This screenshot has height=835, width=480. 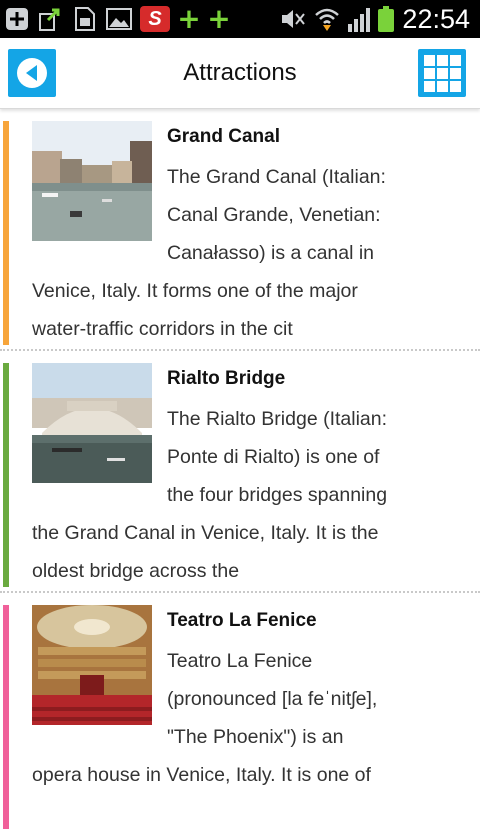 I want to click on app-header: Attractions, so click(x=240, y=73).